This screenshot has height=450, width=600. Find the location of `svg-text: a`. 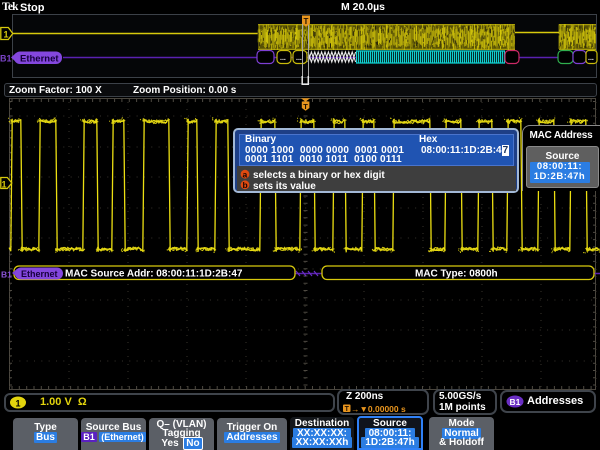

svg-text: a is located at coordinates (245, 175).